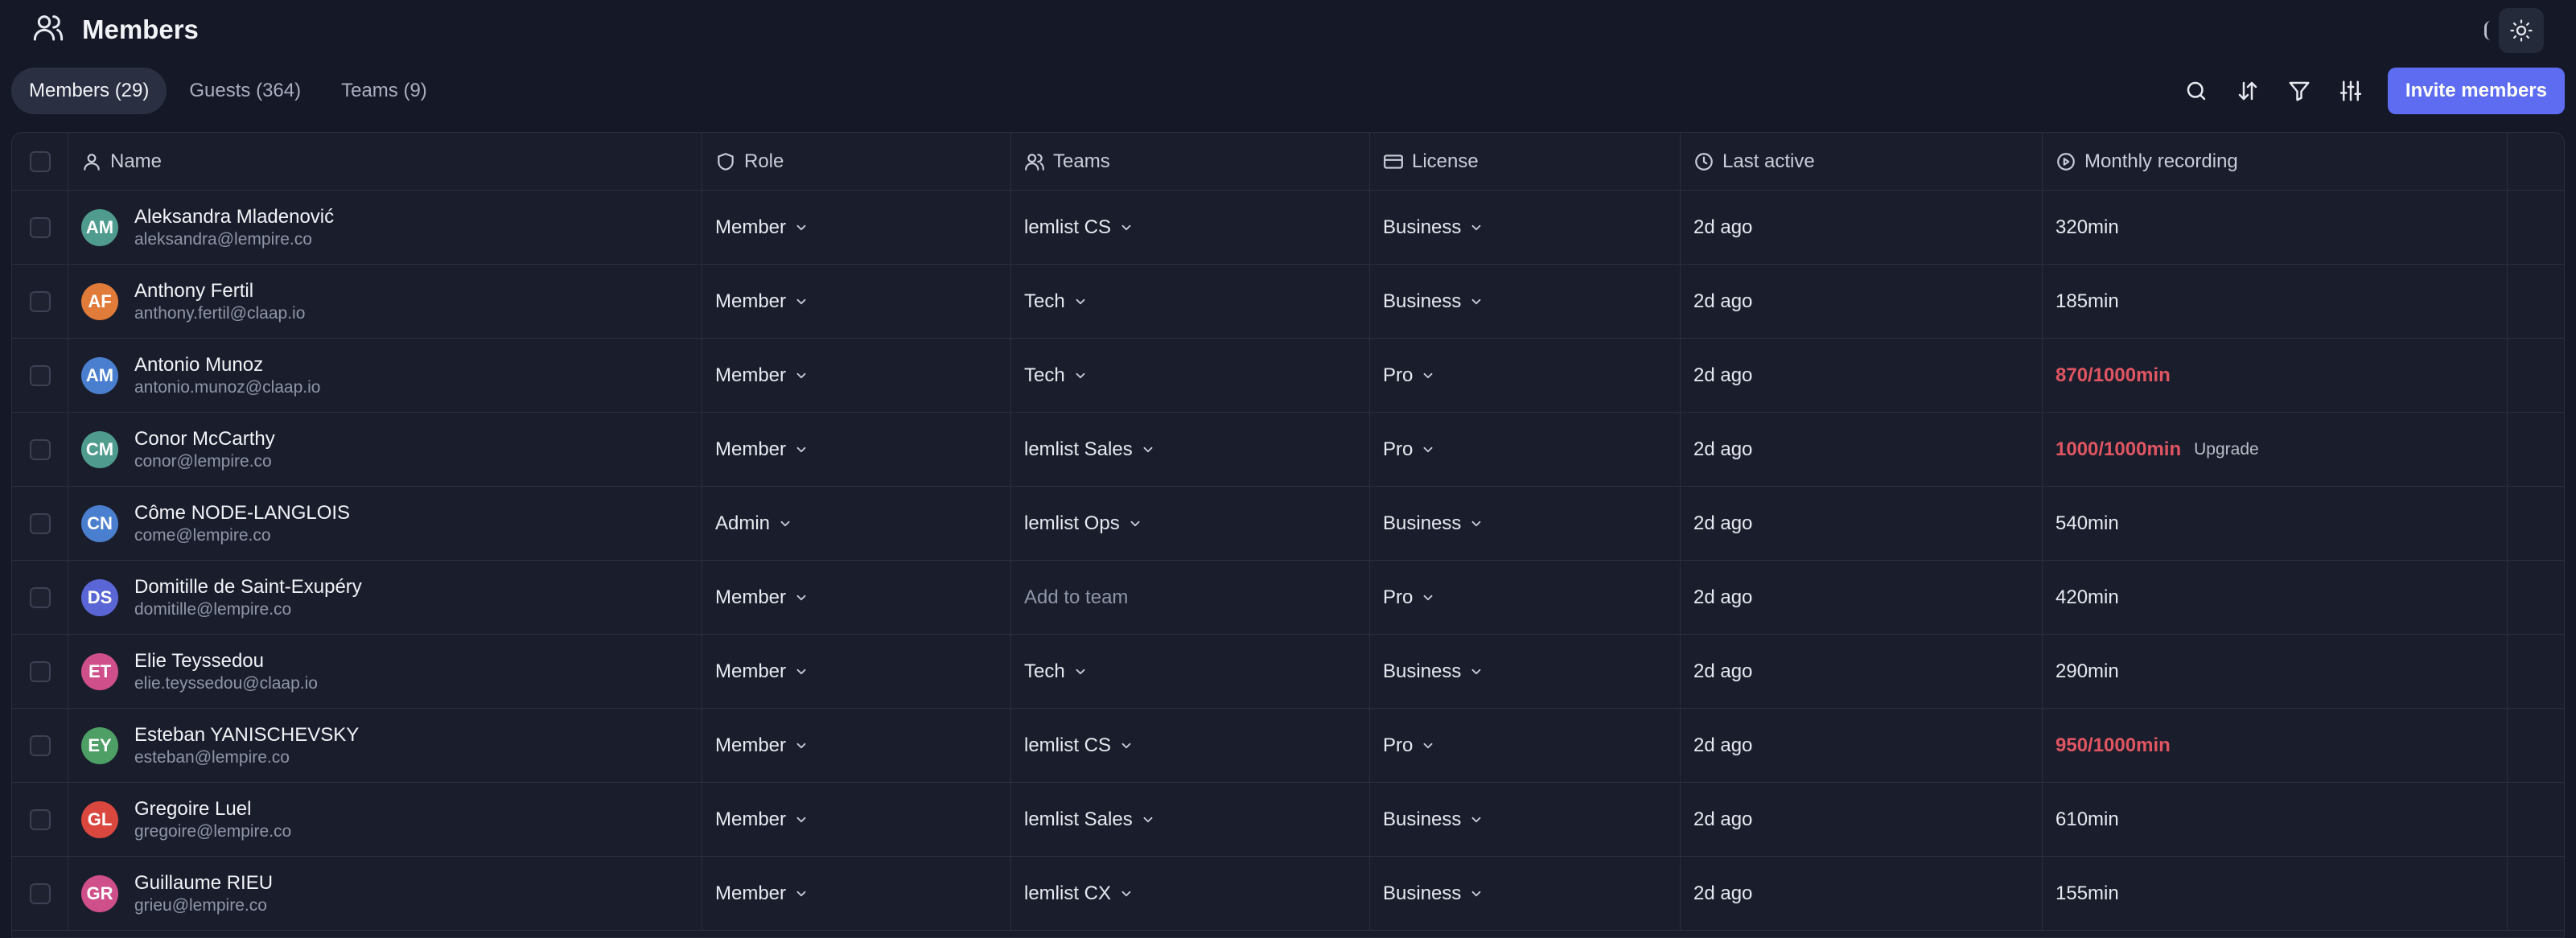 The height and width of the screenshot is (938, 2576). What do you see at coordinates (2521, 30) in the screenshot?
I see `theme-toggle-button` at bounding box center [2521, 30].